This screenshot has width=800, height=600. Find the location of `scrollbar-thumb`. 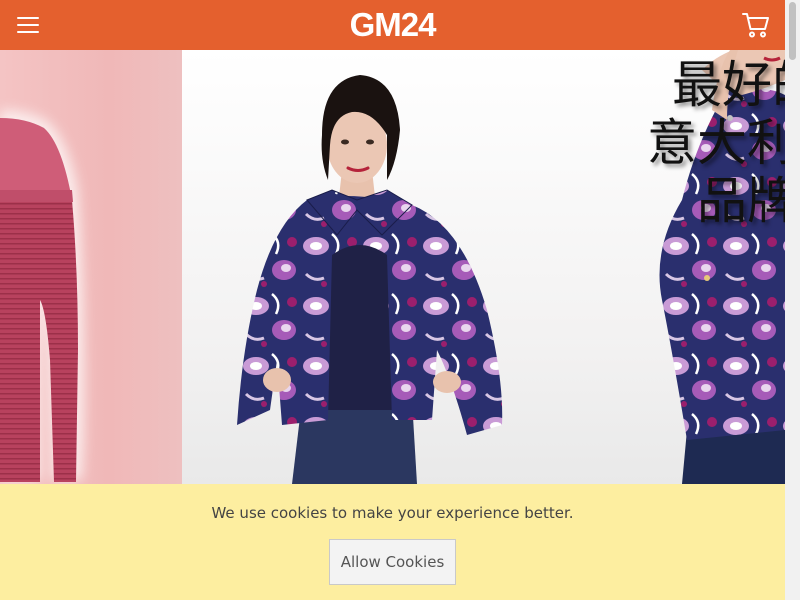

scrollbar-thumb is located at coordinates (792, 31).